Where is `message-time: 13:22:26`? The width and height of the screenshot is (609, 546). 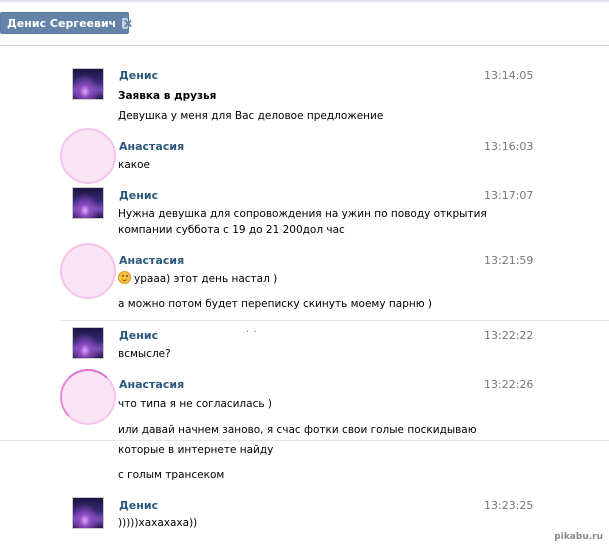
message-time: 13:22:26 is located at coordinates (509, 384).